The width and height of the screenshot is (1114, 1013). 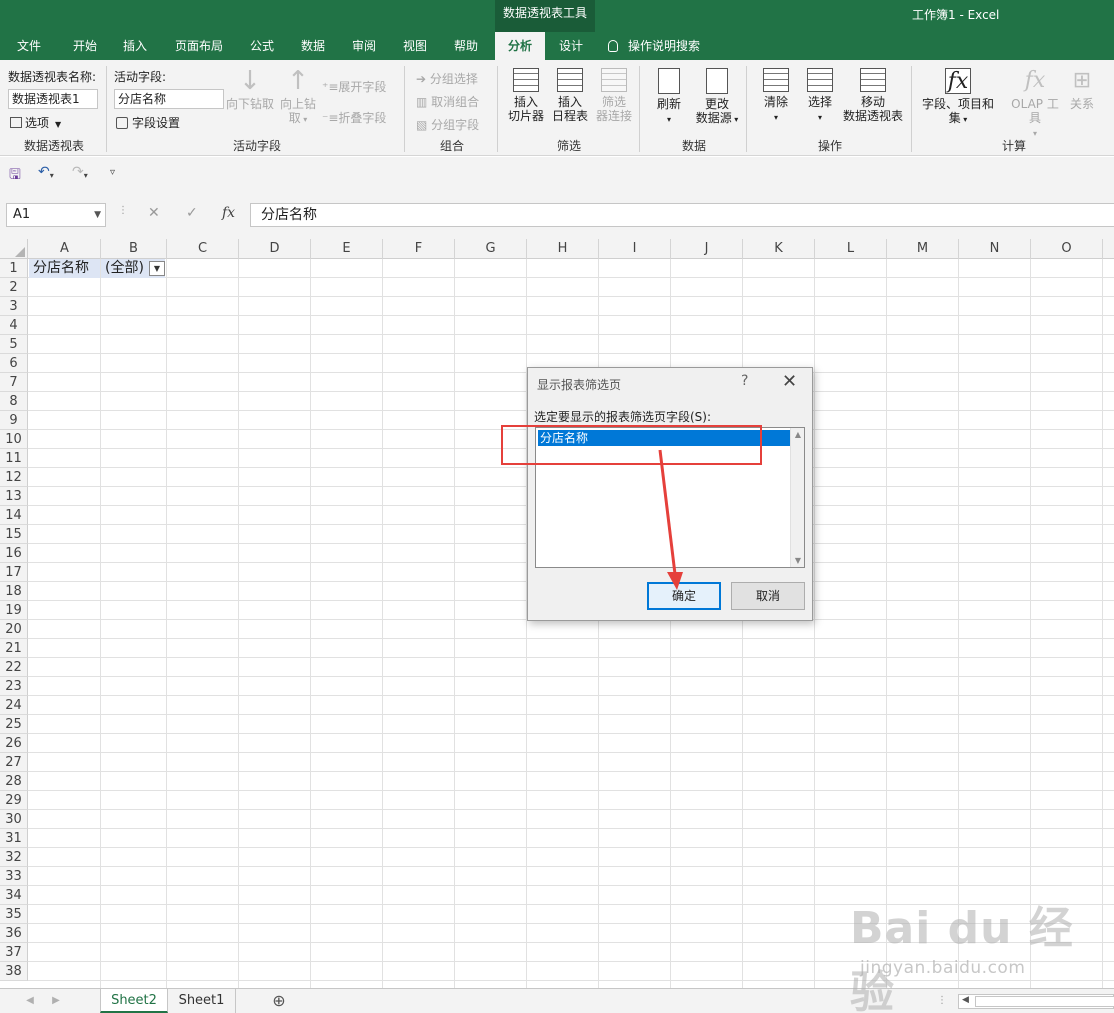 I want to click on row-header-33: 33, so click(x=14, y=876).